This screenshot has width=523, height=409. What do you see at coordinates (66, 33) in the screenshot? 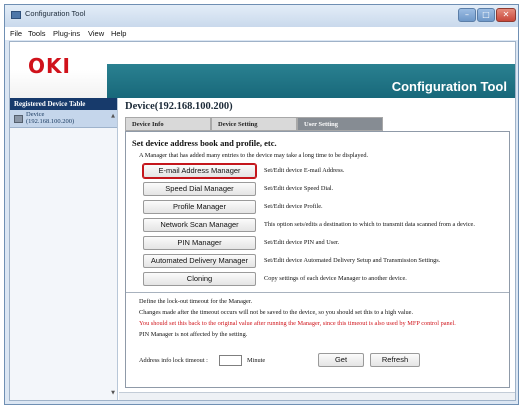
I see `menu-plug-ins: Plug-ins` at bounding box center [66, 33].